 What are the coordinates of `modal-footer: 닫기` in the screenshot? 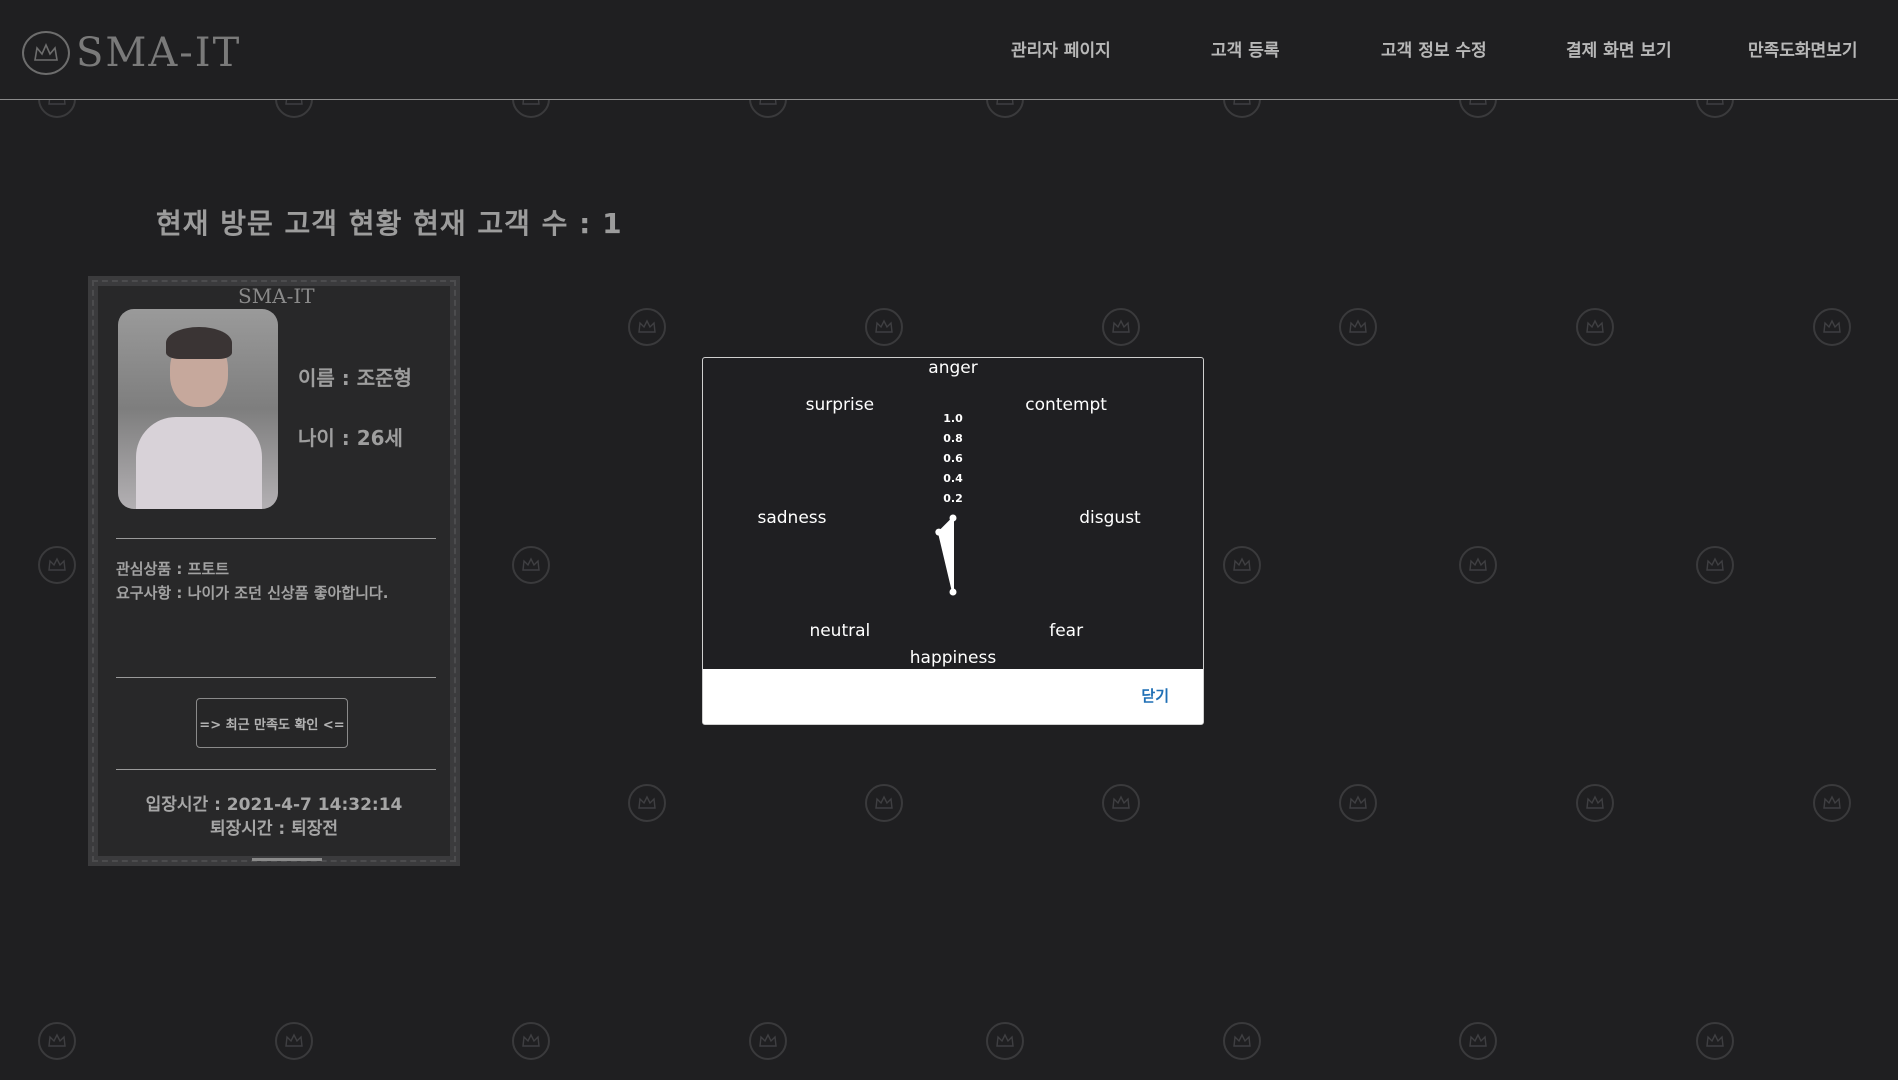 It's located at (953, 696).